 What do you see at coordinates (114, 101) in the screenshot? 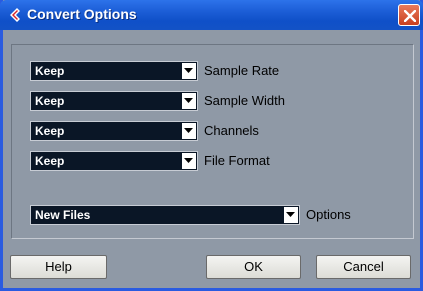
I see `sample-width-select: Keep` at bounding box center [114, 101].